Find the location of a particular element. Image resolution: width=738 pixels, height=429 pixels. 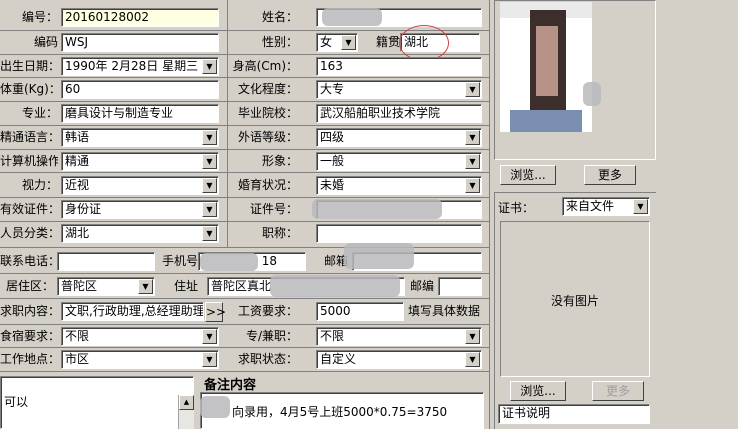

cert-empty-text: 没有图片 is located at coordinates (574, 301).